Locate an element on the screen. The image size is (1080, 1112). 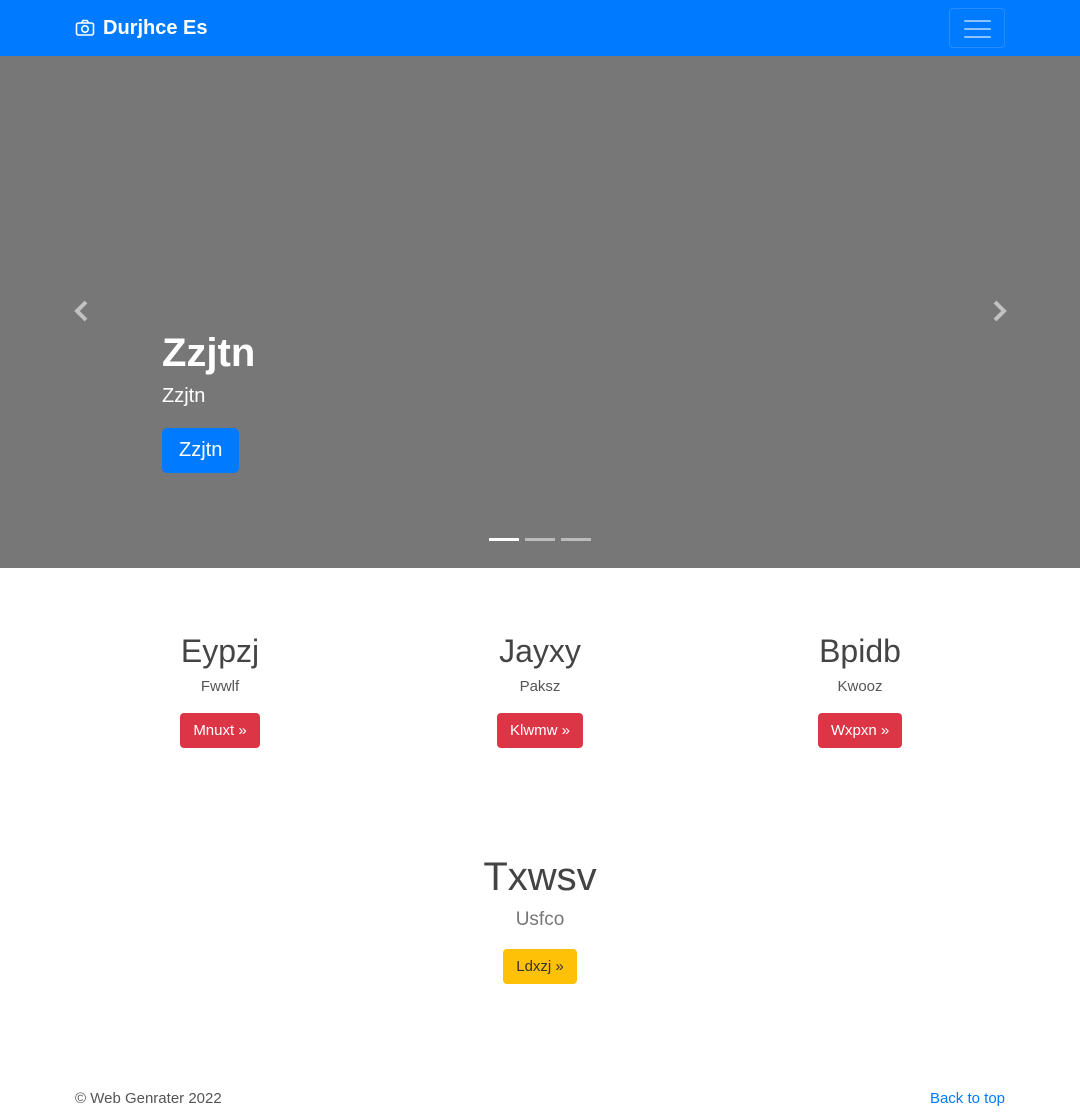
navbar: Durjhce Es is located at coordinates (540, 28).